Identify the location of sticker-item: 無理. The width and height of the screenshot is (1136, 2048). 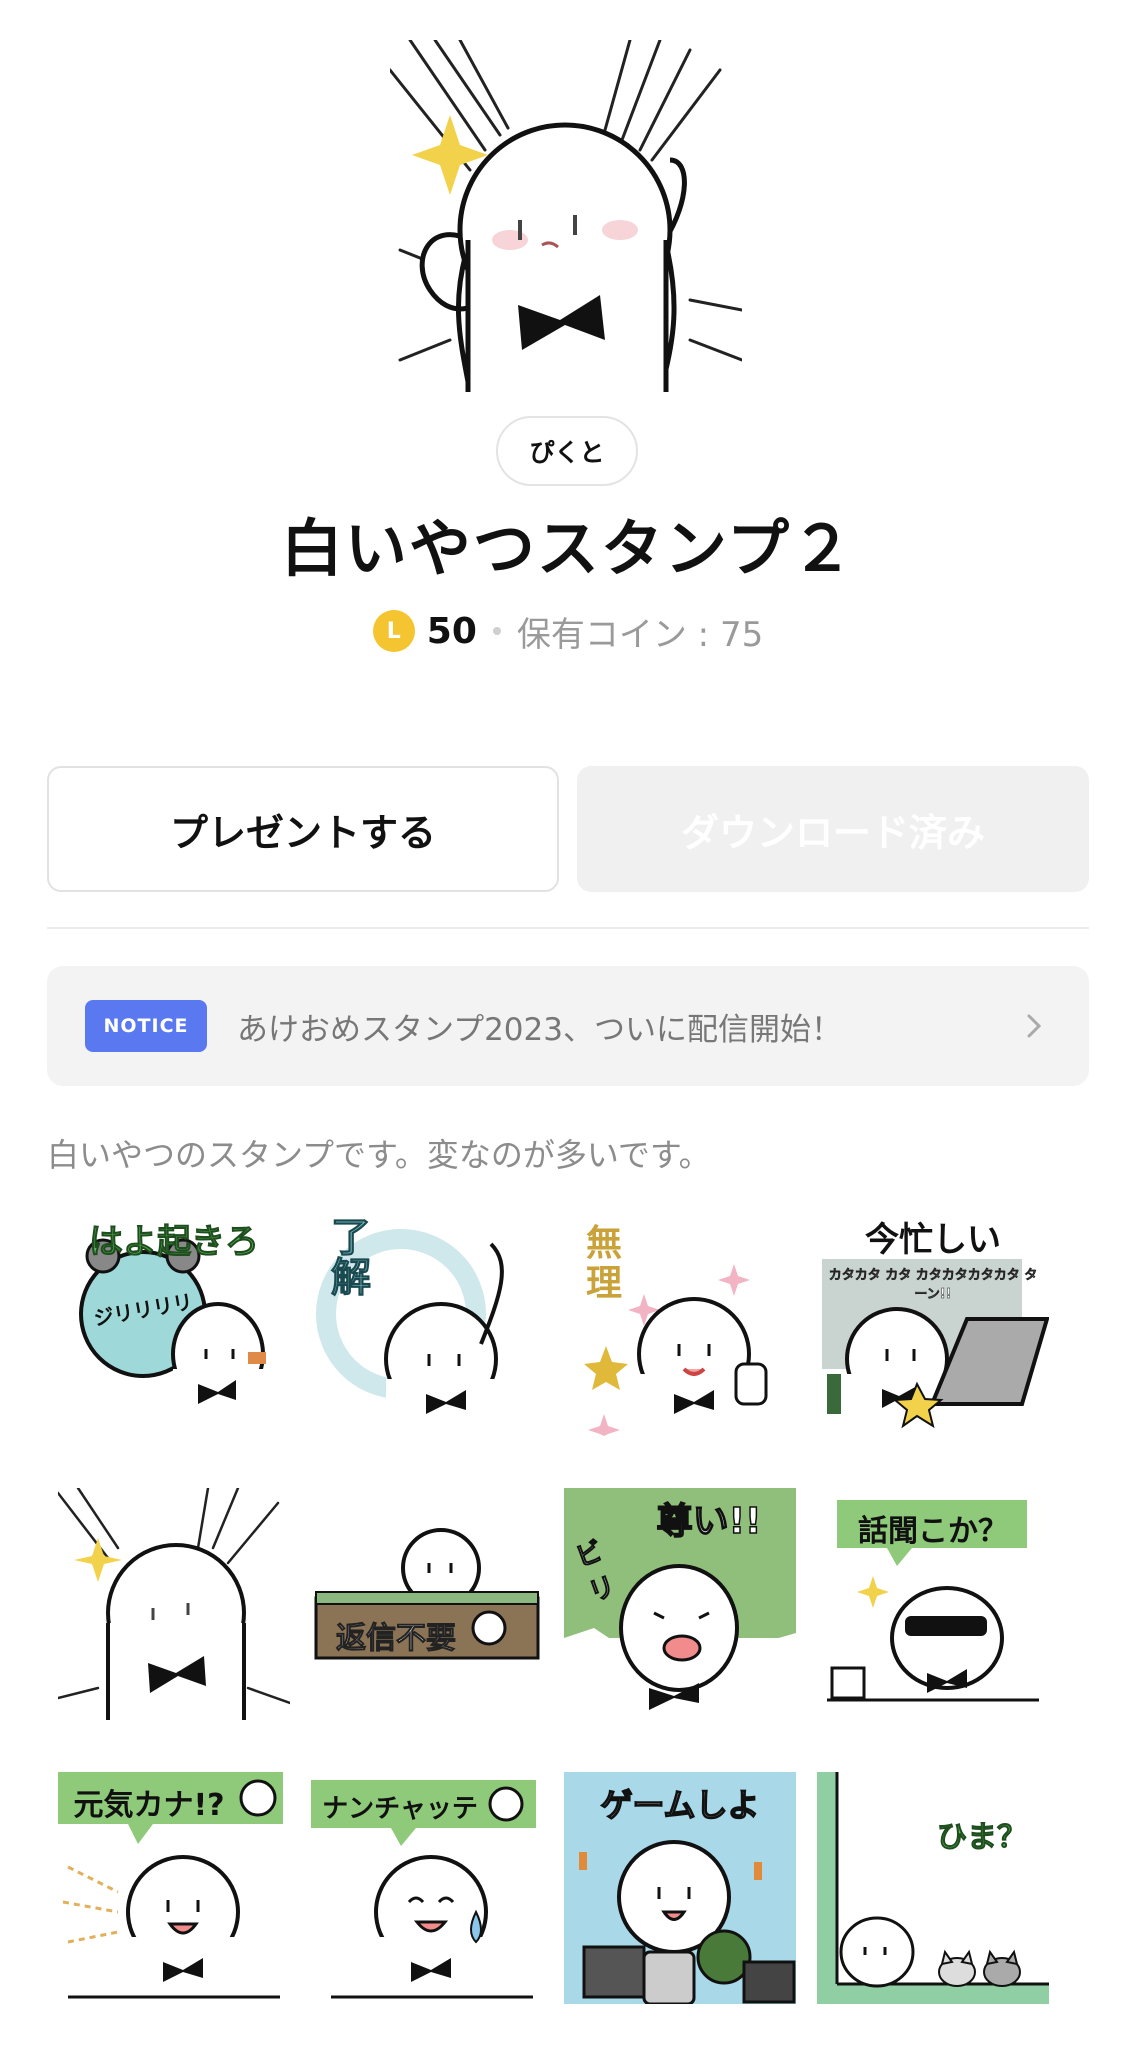
(680, 1320).